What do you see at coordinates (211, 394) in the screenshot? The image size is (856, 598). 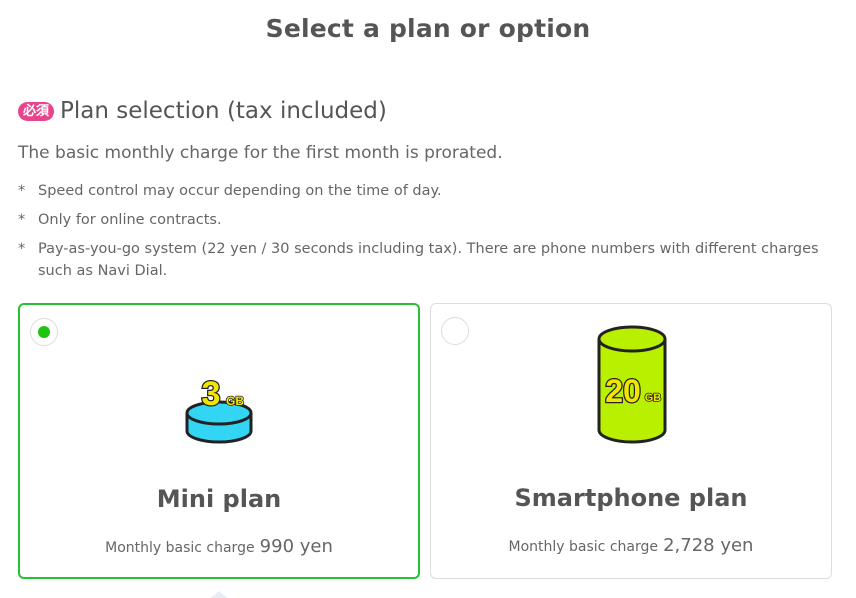 I see `icon-number: 3` at bounding box center [211, 394].